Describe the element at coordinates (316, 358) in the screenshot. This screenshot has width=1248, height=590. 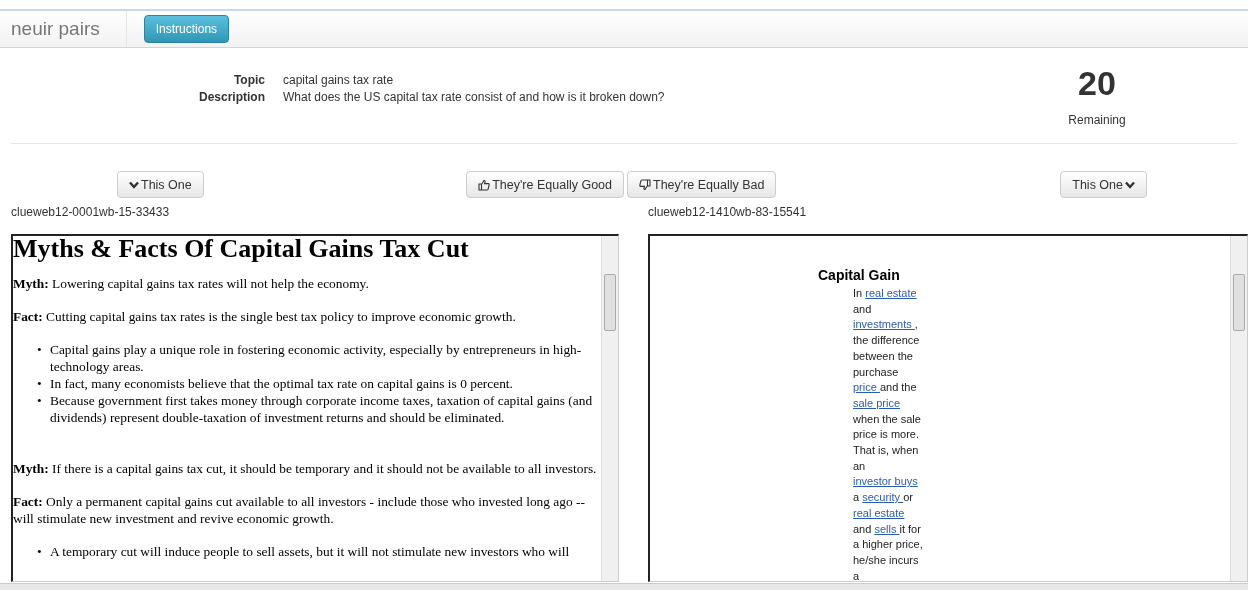
I see `bullet-item: Capital gains play a unique role in fostering economic activity, especially by entrepreneurs in high-technology areas.` at that location.